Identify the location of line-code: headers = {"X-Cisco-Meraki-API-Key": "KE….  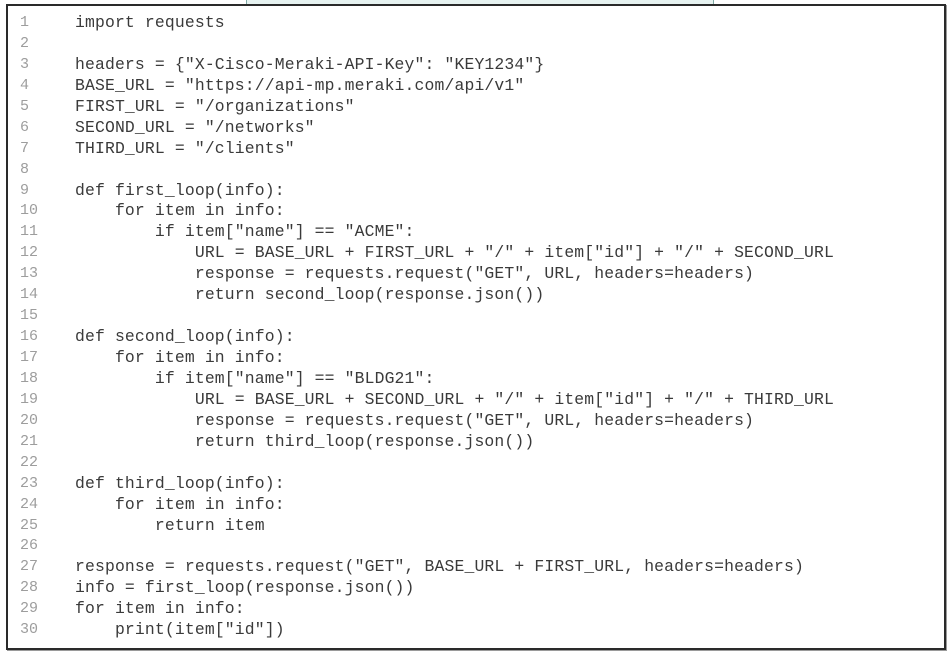
(310, 64).